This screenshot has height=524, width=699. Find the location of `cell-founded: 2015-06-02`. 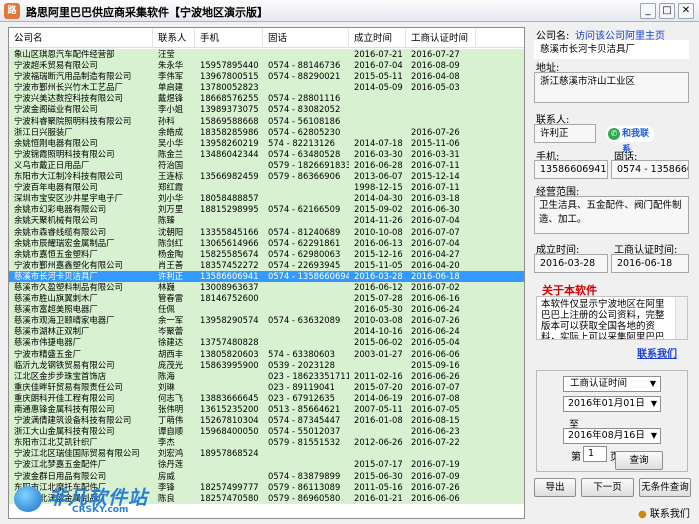

cell-founded: 2015-06-02 is located at coordinates (378, 342).